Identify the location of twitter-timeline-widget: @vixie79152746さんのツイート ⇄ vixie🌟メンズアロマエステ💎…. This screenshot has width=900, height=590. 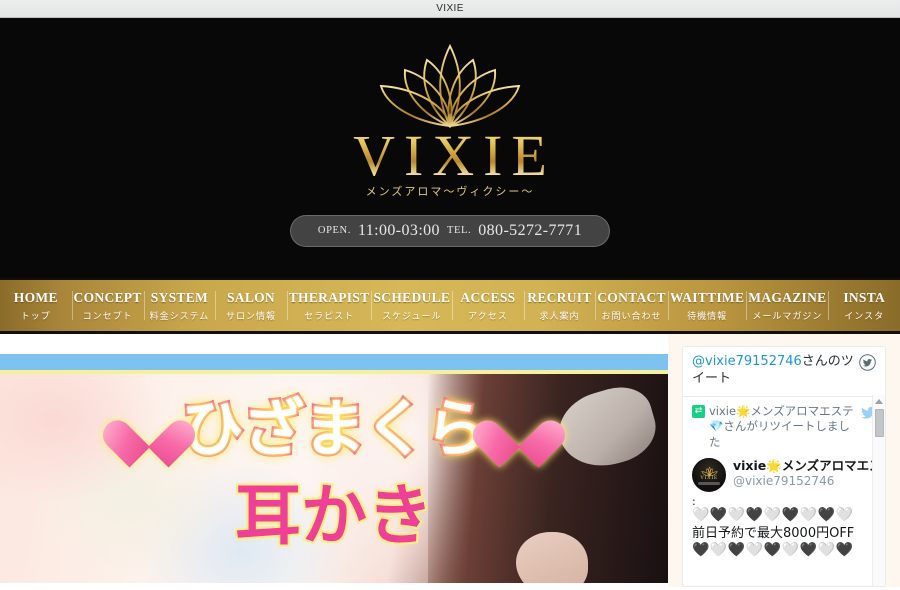
(784, 466).